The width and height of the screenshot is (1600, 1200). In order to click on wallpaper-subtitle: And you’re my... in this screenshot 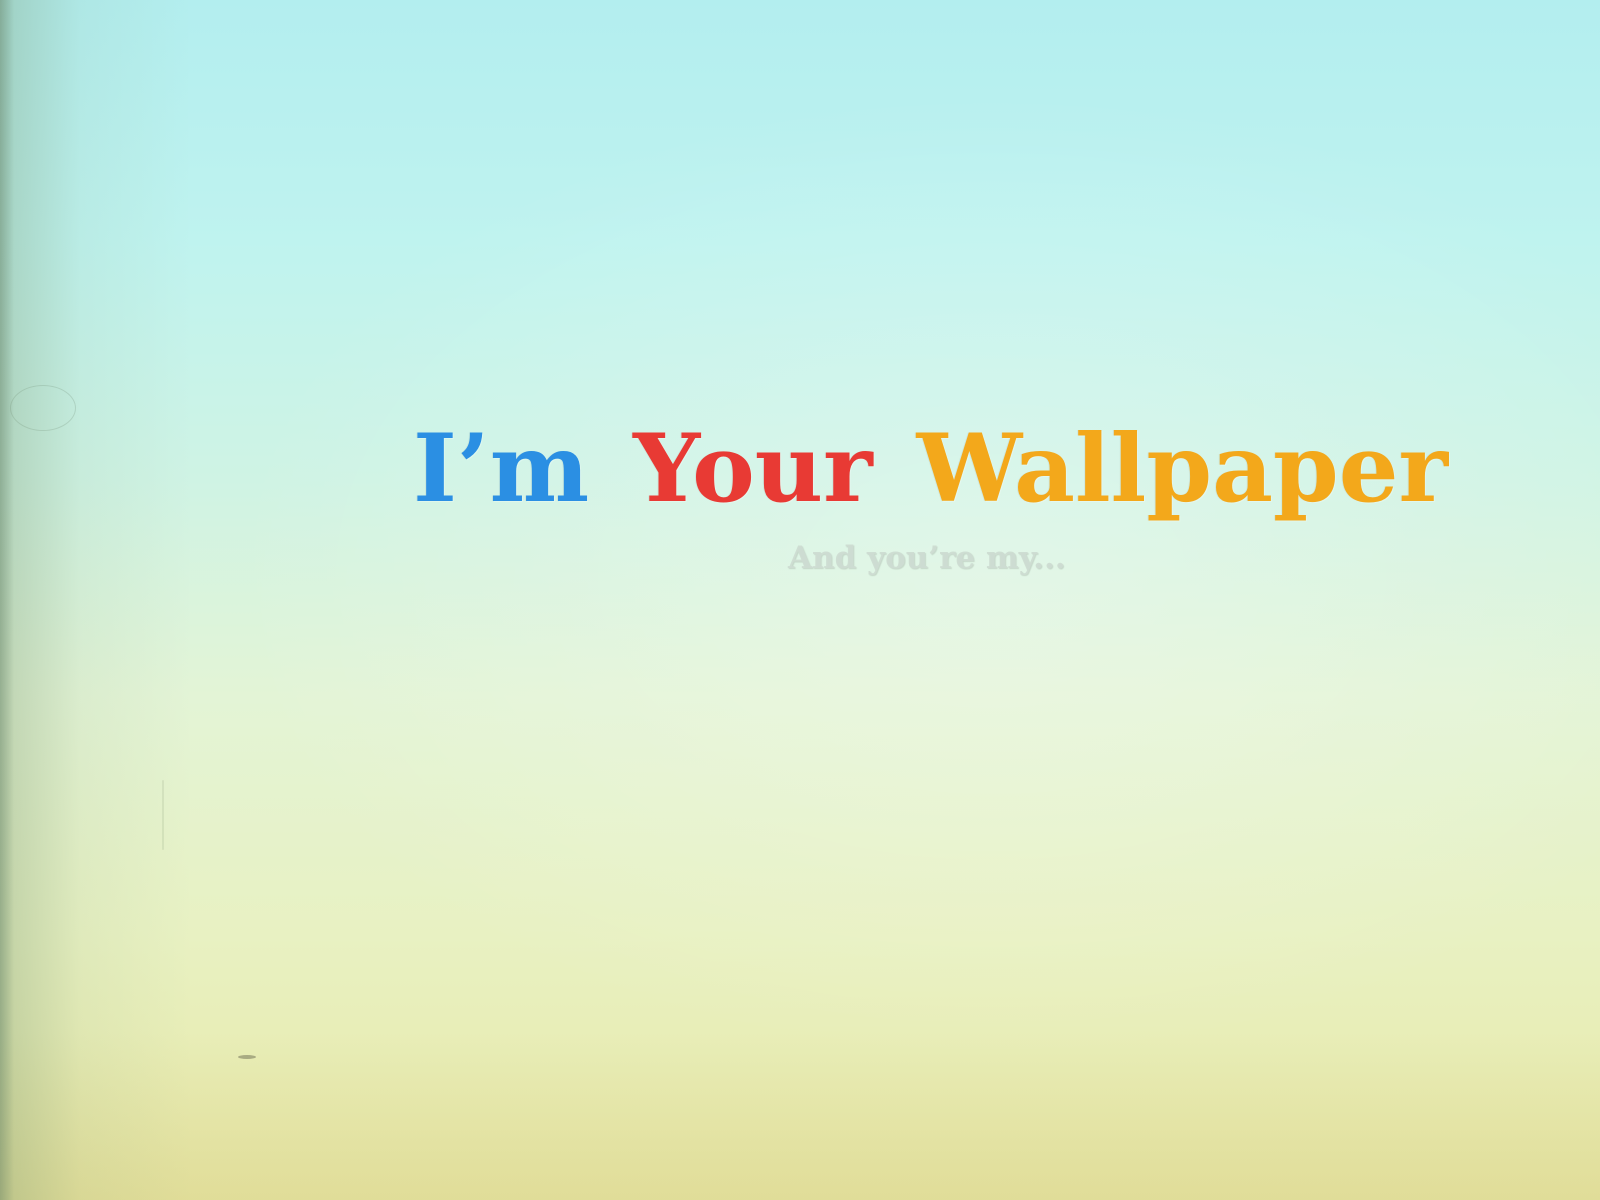, I will do `click(927, 558)`.